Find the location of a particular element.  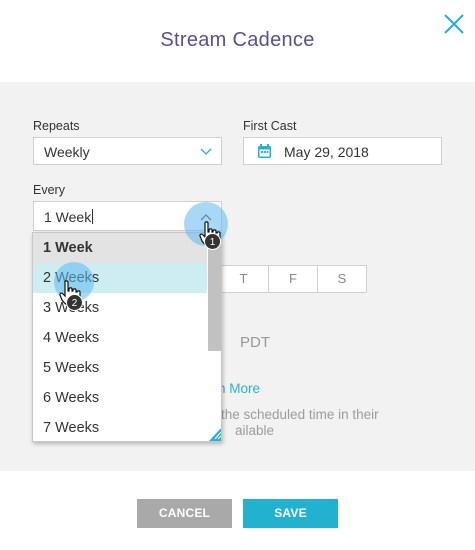

learn-more-link: n More is located at coordinates (239, 388).